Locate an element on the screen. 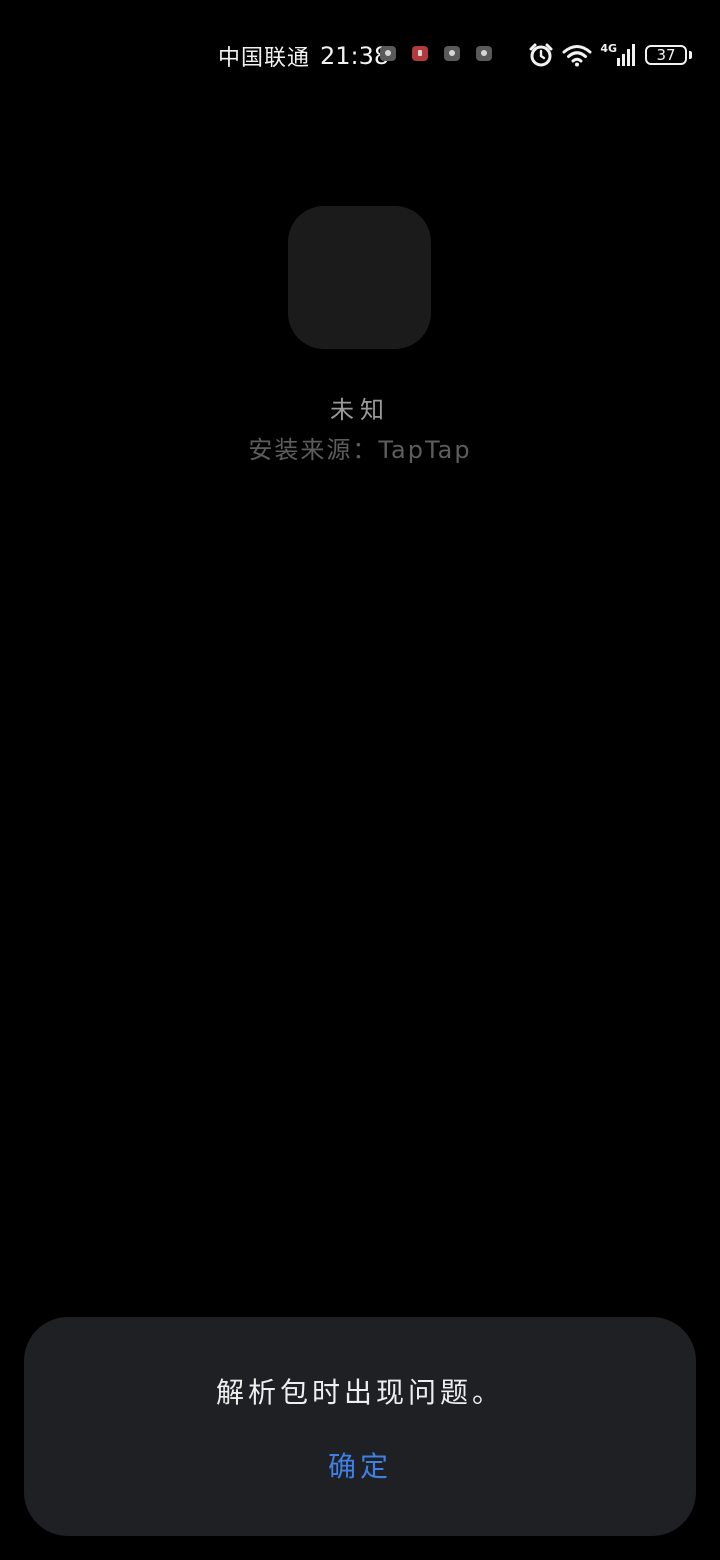  app-name: 未知 is located at coordinates (360, 410).